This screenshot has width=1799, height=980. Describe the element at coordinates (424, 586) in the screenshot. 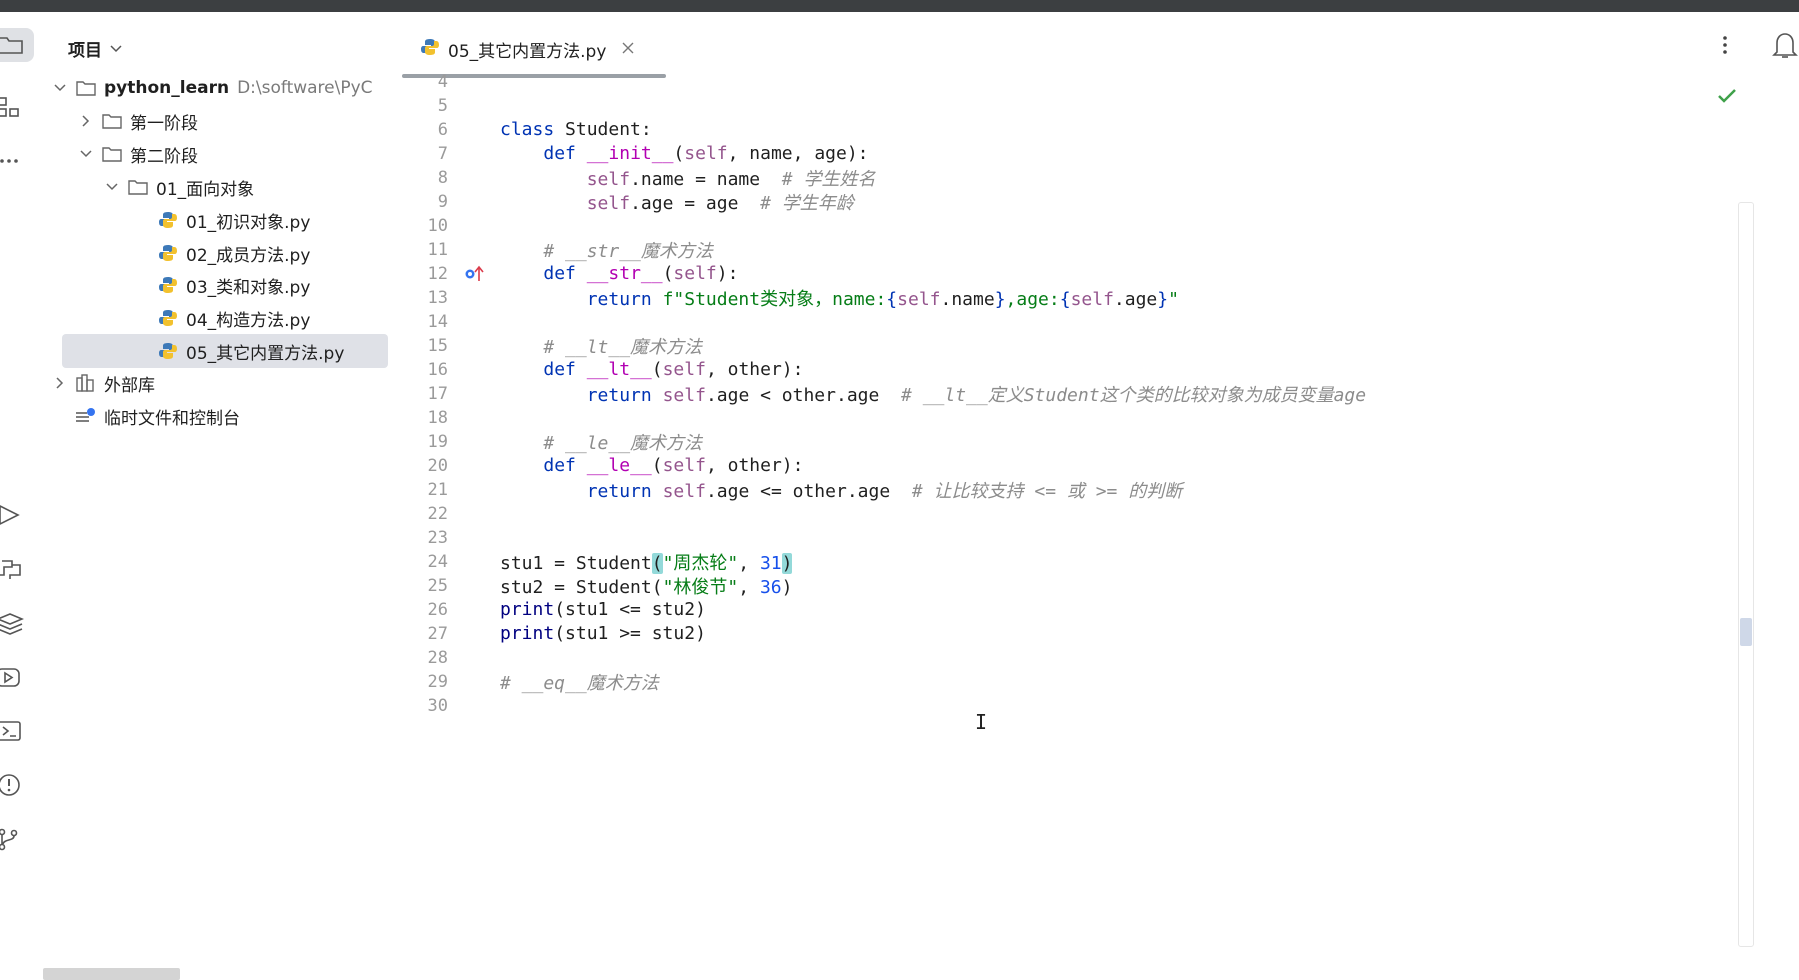

I see `line-number: 25` at that location.